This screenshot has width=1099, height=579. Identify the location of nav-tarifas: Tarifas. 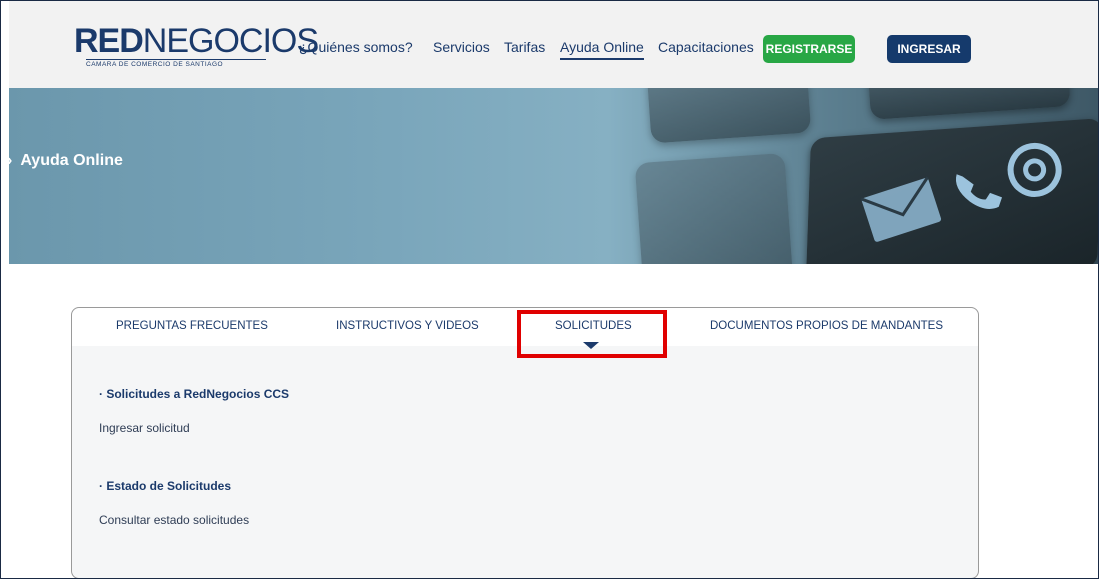
(524, 47).